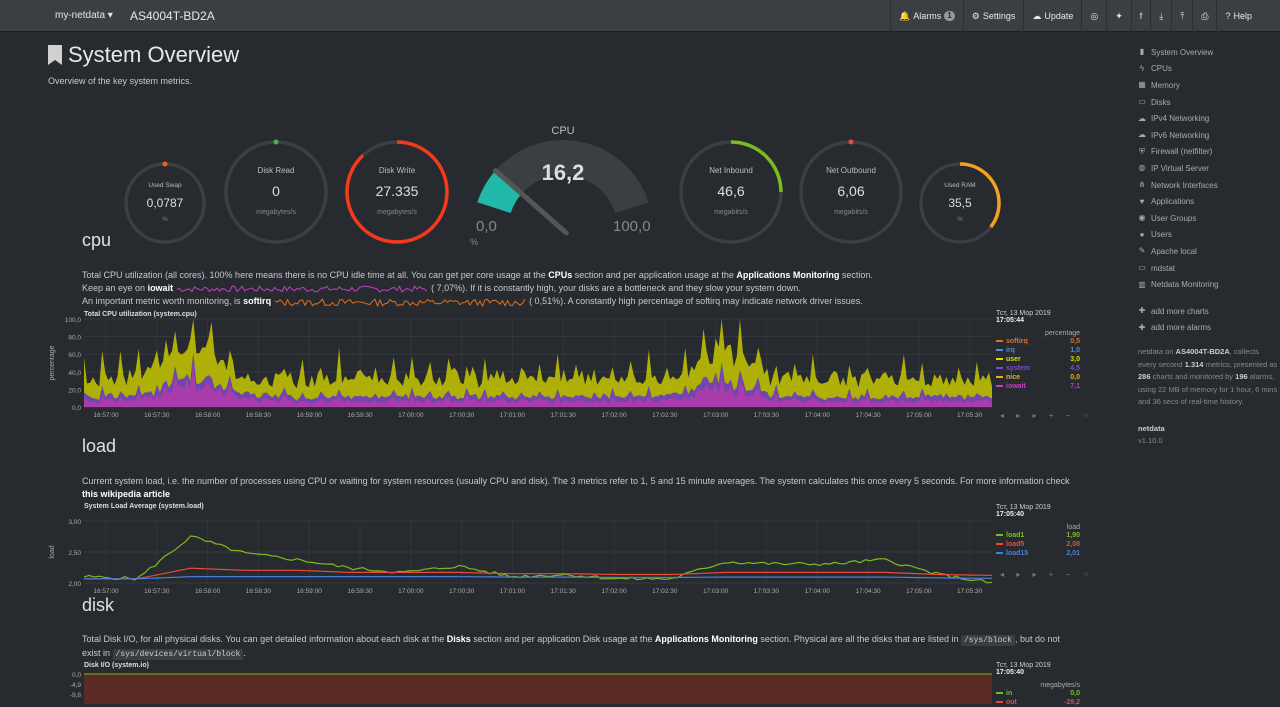  What do you see at coordinates (165, 203) in the screenshot?
I see `gauge-swap: Used Swap 0,0787%` at bounding box center [165, 203].